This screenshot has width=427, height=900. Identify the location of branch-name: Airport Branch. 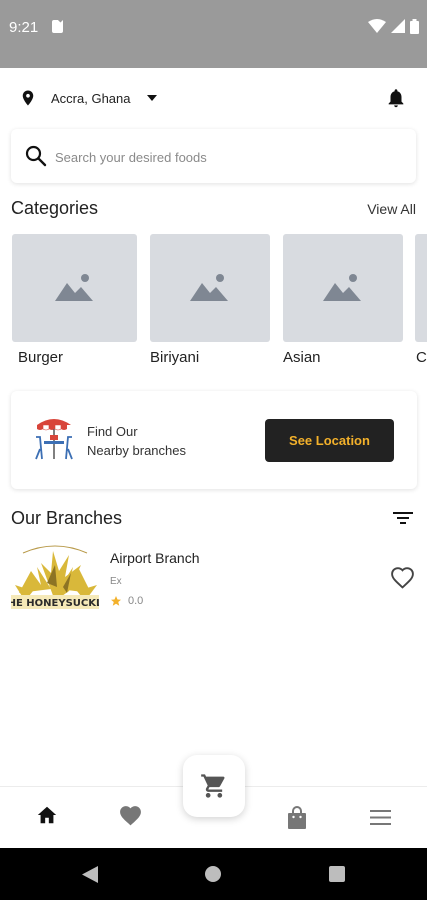
(155, 558).